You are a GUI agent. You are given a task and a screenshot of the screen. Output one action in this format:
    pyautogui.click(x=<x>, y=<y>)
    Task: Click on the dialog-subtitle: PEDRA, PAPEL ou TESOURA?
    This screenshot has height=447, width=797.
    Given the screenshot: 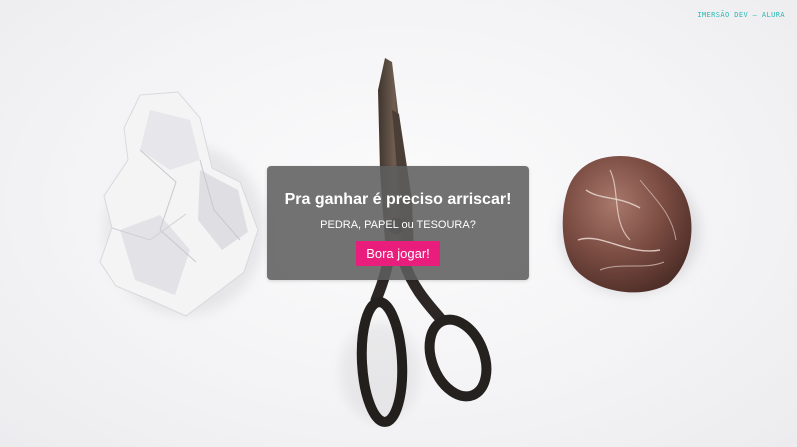 What is the action you would take?
    pyautogui.click(x=398, y=225)
    